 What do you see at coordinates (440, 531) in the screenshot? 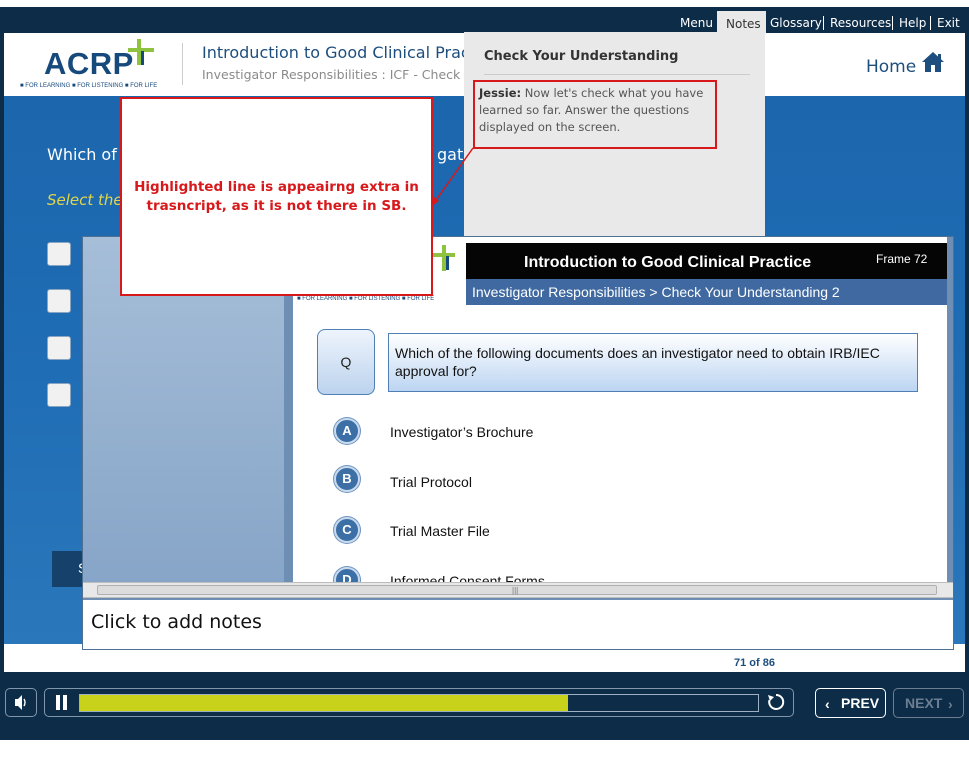
I see `option-c-label: Trial Master File` at bounding box center [440, 531].